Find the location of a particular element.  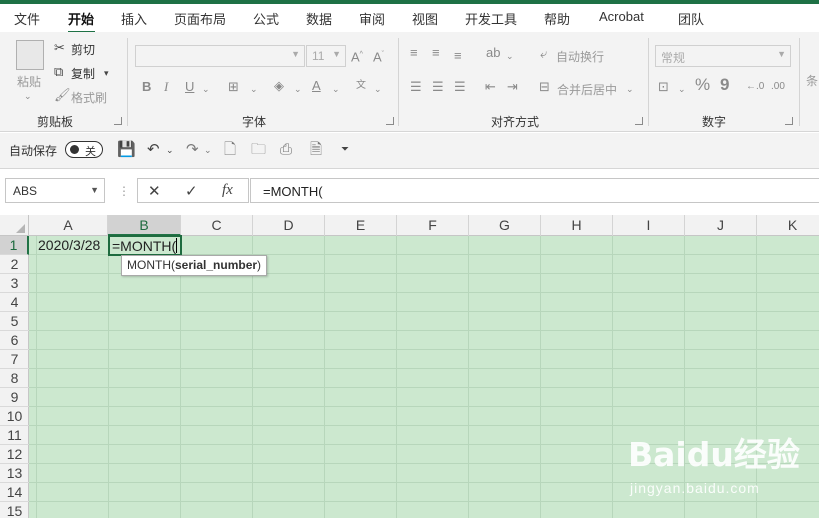

tab-review: 审阅 is located at coordinates (372, 18).